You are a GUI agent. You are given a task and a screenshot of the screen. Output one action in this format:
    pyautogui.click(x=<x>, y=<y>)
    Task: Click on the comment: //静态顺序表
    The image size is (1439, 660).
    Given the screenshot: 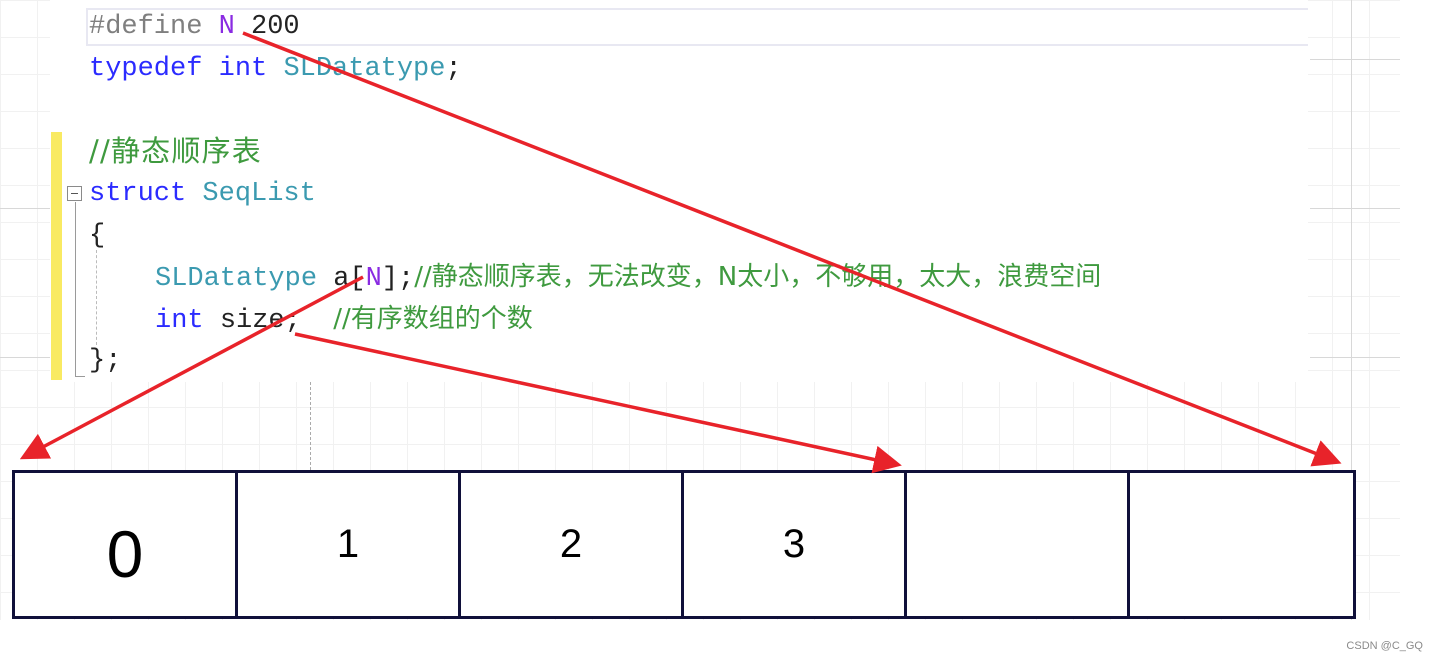 What is the action you would take?
    pyautogui.click(x=175, y=151)
    